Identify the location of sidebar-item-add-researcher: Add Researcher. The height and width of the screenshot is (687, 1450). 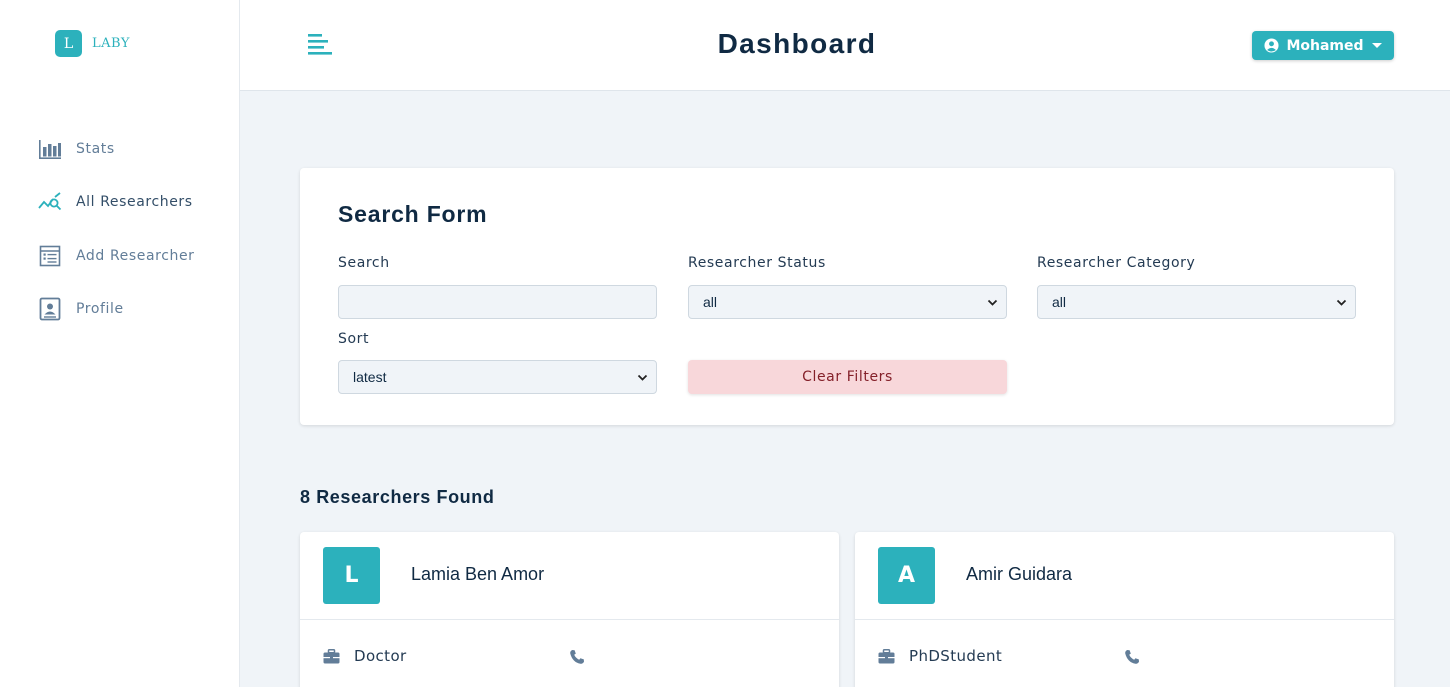
(116, 255).